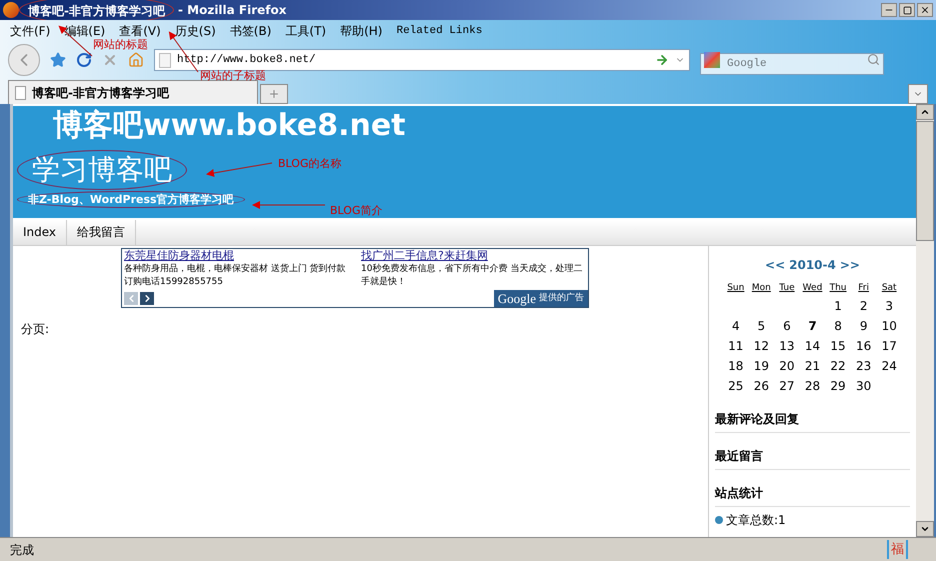  What do you see at coordinates (863, 288) in the screenshot?
I see `weekday-label: Fri` at bounding box center [863, 288].